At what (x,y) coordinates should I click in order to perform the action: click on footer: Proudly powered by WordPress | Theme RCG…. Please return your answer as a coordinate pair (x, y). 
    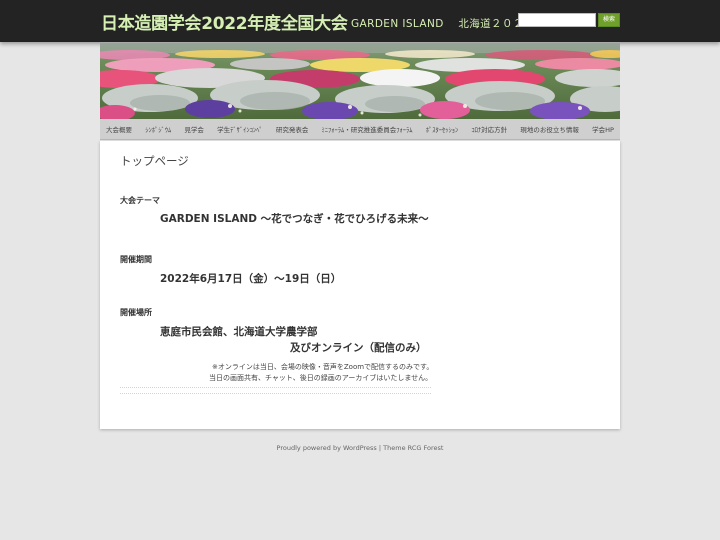
    Looking at the image, I should click on (360, 448).